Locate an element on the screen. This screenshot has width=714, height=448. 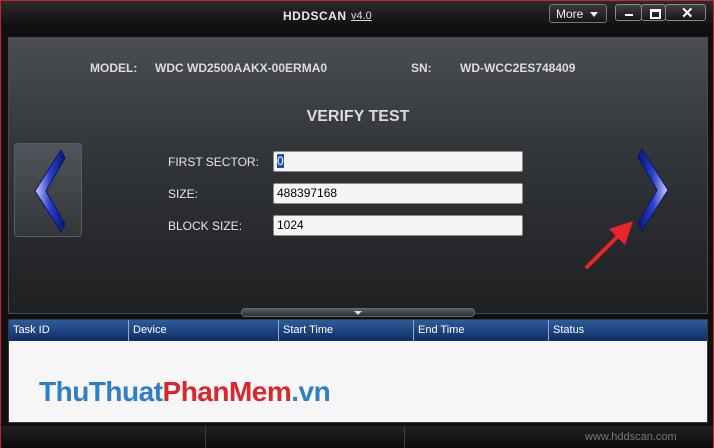
model-value: WDC WD2500AAKX-00ERMA0 is located at coordinates (241, 68).